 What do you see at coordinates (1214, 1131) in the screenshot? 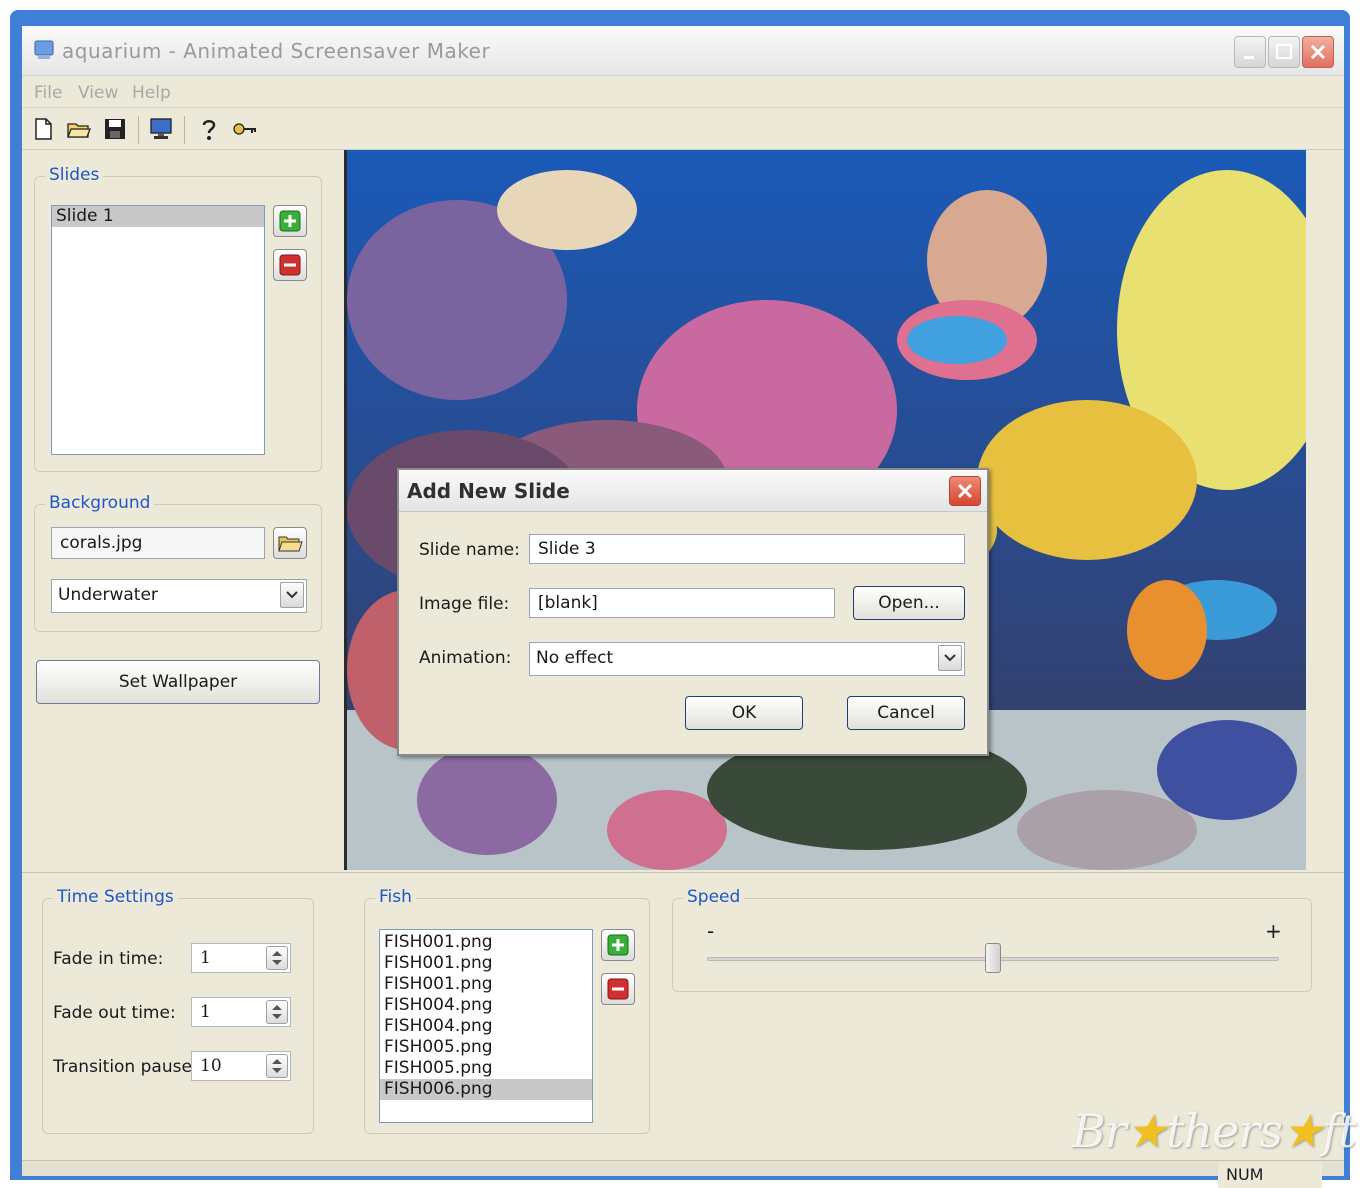
I see `watermark-logo: Br★thers★ft` at bounding box center [1214, 1131].